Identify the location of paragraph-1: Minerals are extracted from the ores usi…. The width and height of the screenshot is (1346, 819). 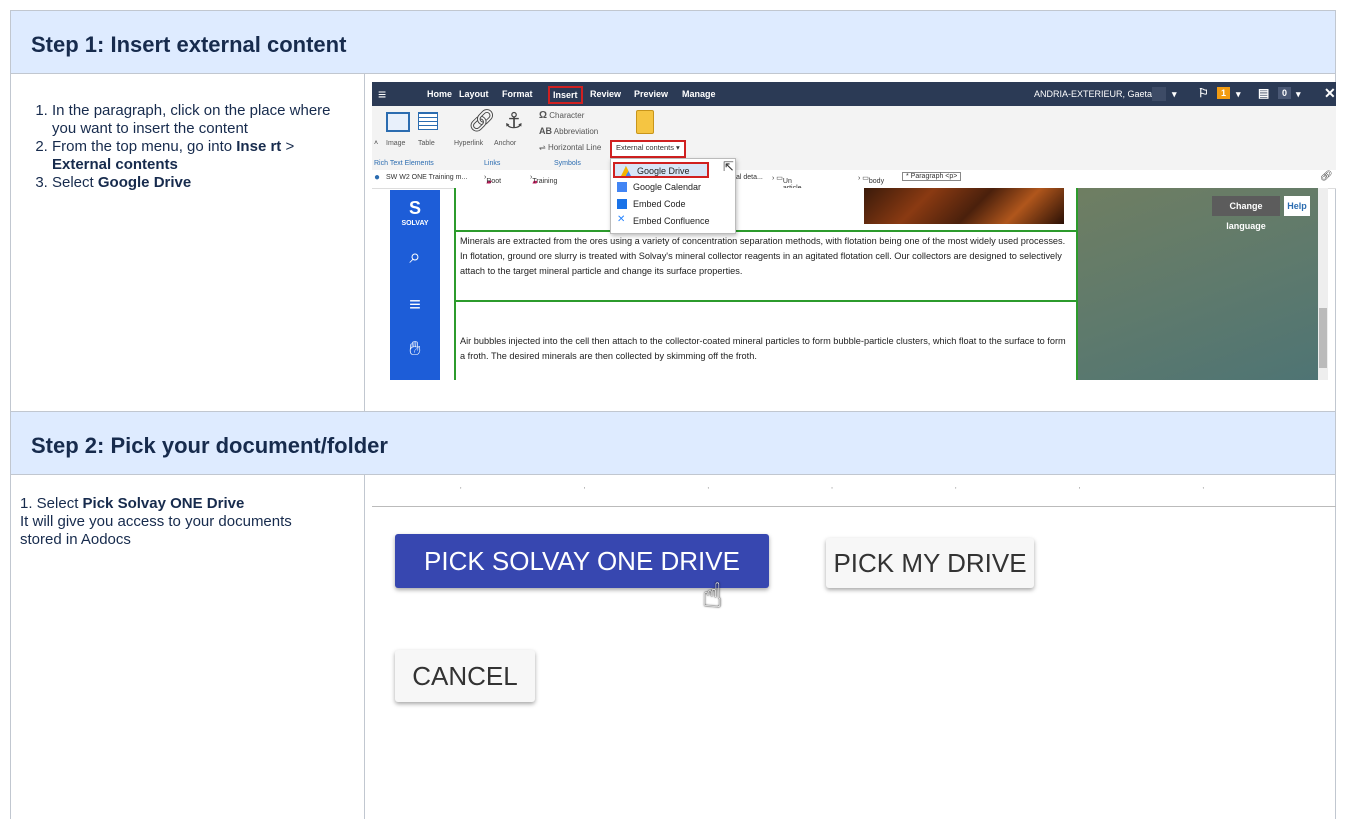
(765, 256).